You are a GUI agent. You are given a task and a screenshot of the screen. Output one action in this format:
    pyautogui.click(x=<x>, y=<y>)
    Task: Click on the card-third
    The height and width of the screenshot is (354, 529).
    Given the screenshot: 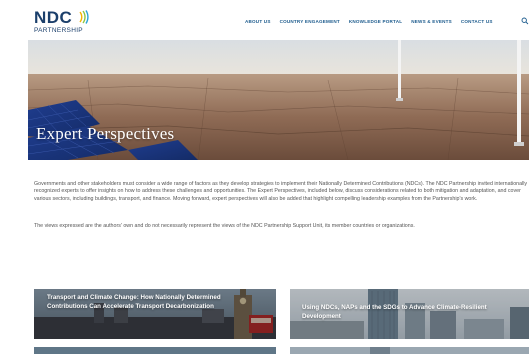 What is the action you would take?
    pyautogui.click(x=155, y=350)
    